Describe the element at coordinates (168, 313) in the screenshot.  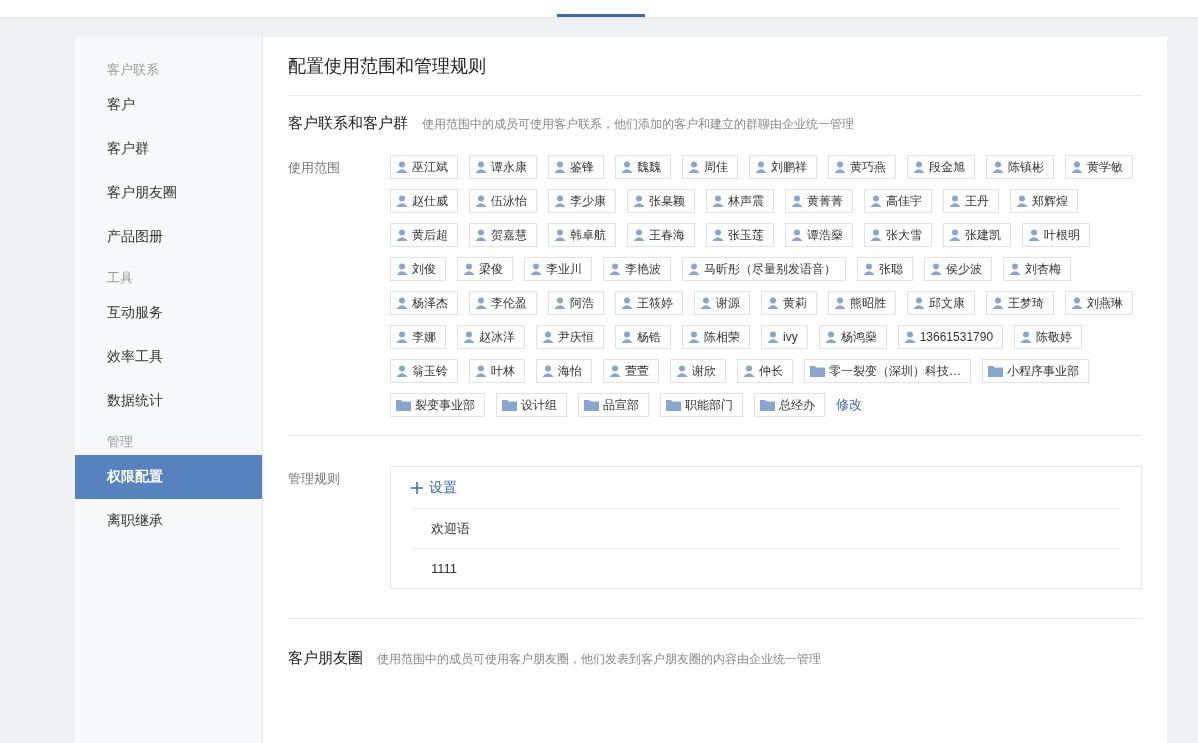
I see `sidebar-item: 互动服务` at that location.